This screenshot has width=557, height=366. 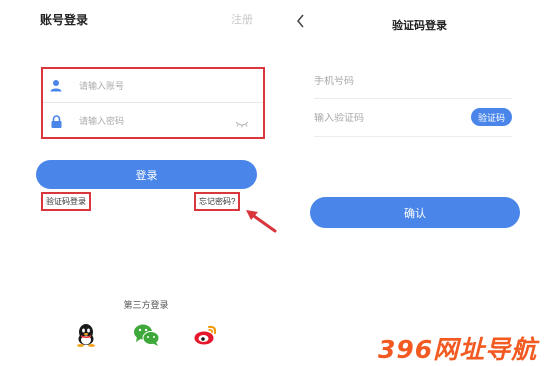 I want to click on code-row: 验证码, so click(x=413, y=118).